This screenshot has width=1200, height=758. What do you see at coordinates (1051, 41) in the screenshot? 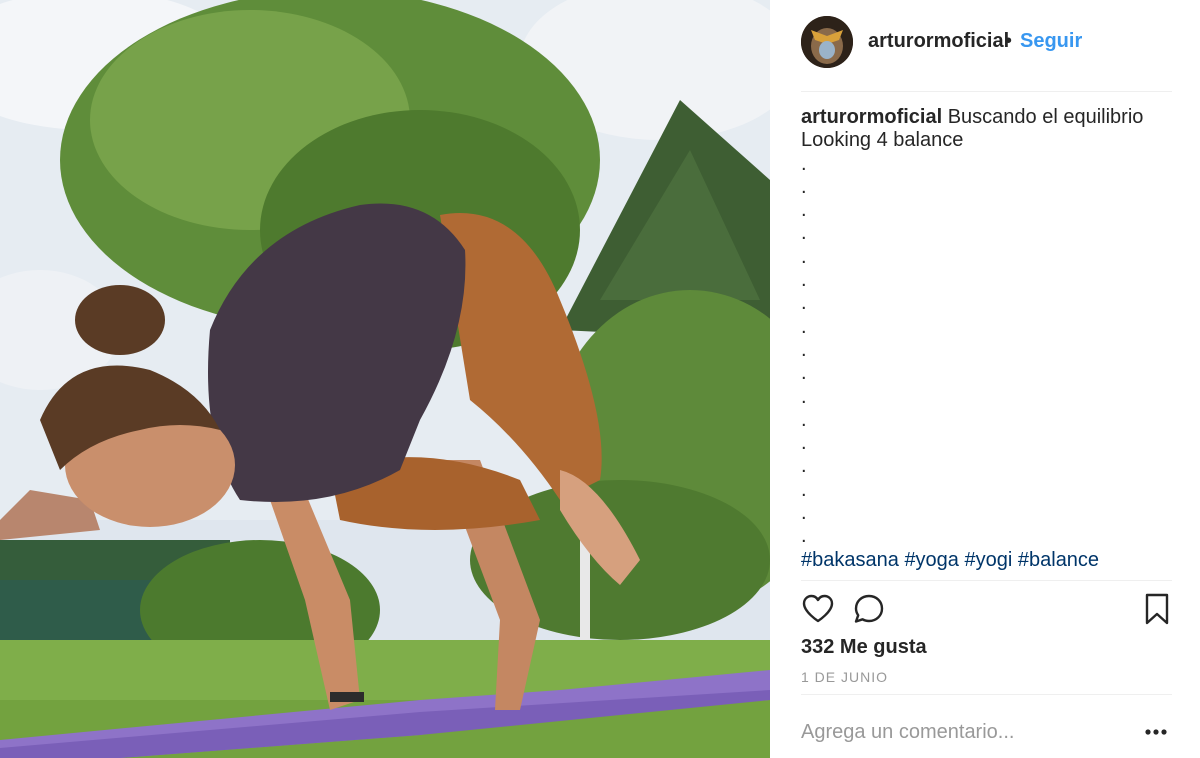
I see `follow-button: Seguir` at bounding box center [1051, 41].